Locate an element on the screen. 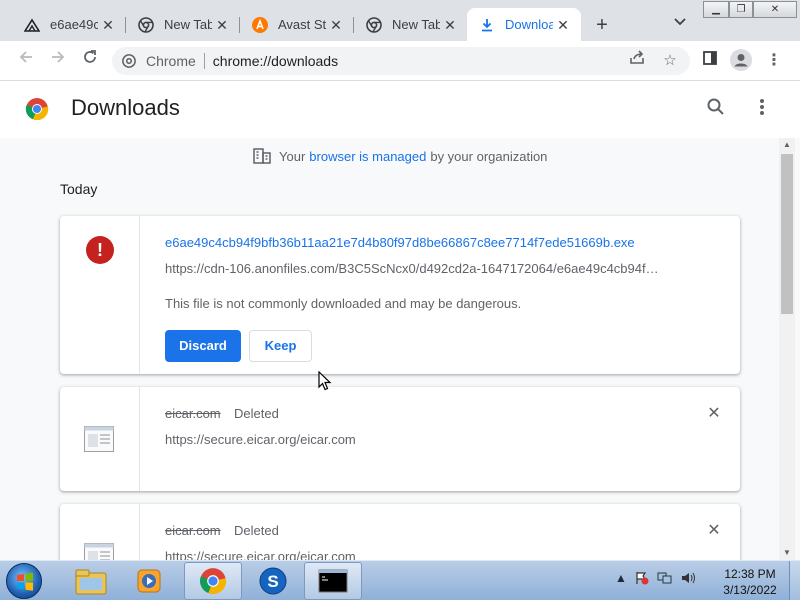 The width and height of the screenshot is (800, 600). scroll-down-arrow-icon: ▼ is located at coordinates (787, 553).